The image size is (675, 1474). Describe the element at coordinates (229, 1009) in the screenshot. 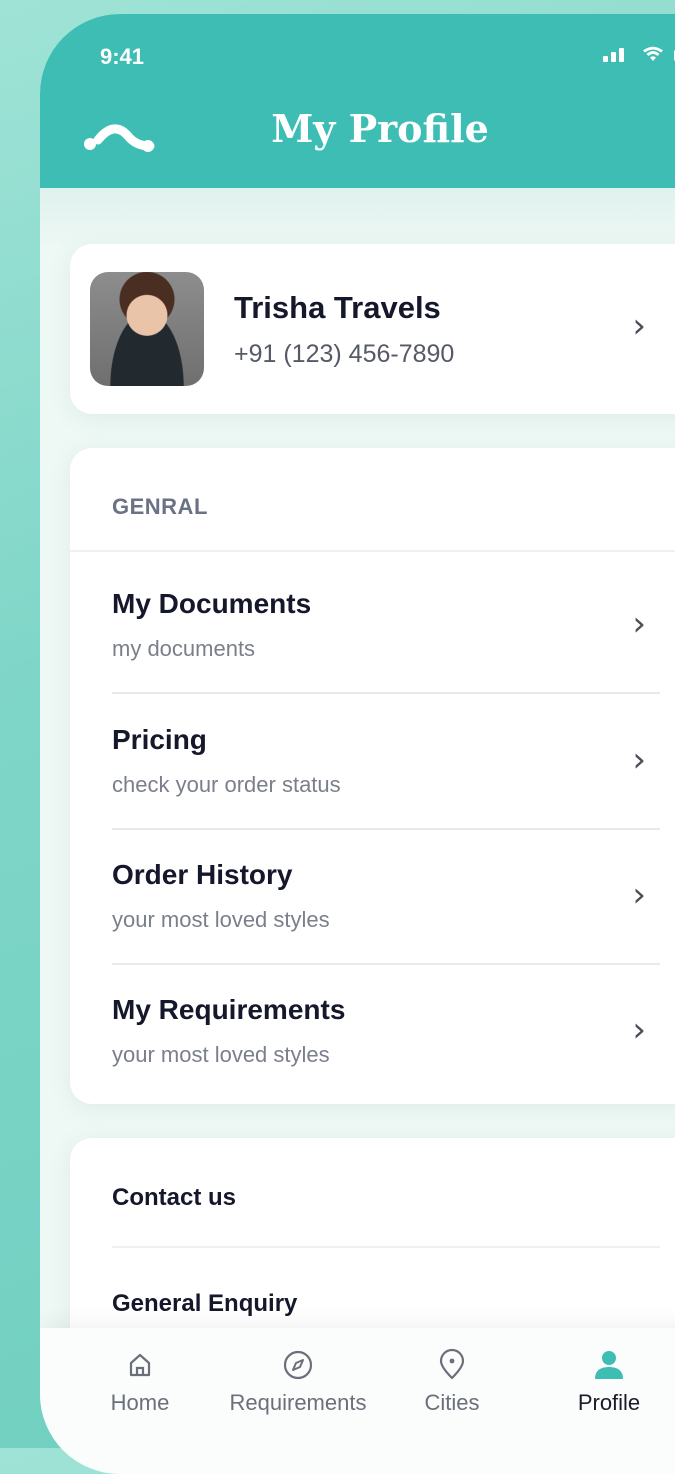

I see `menu-item-title: My Requirements` at that location.